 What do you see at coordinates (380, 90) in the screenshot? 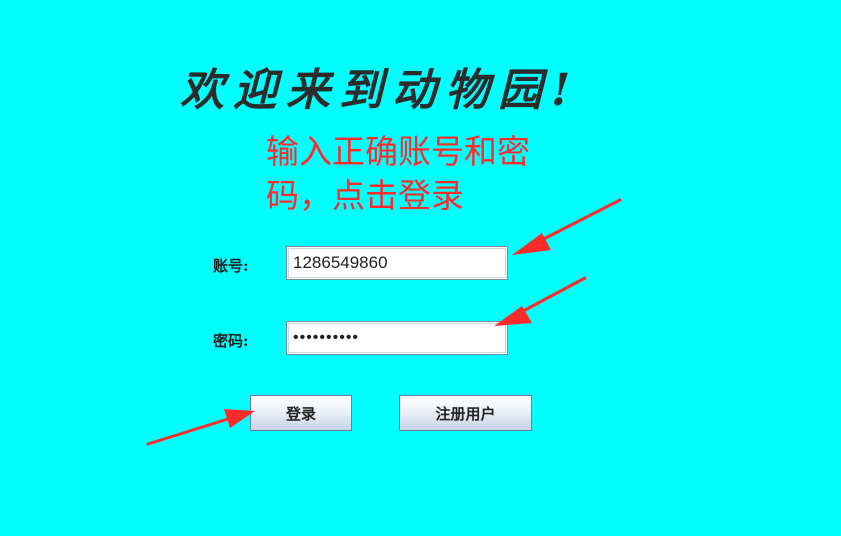
I see `welcome-title: 欢迎来到动物园!` at bounding box center [380, 90].